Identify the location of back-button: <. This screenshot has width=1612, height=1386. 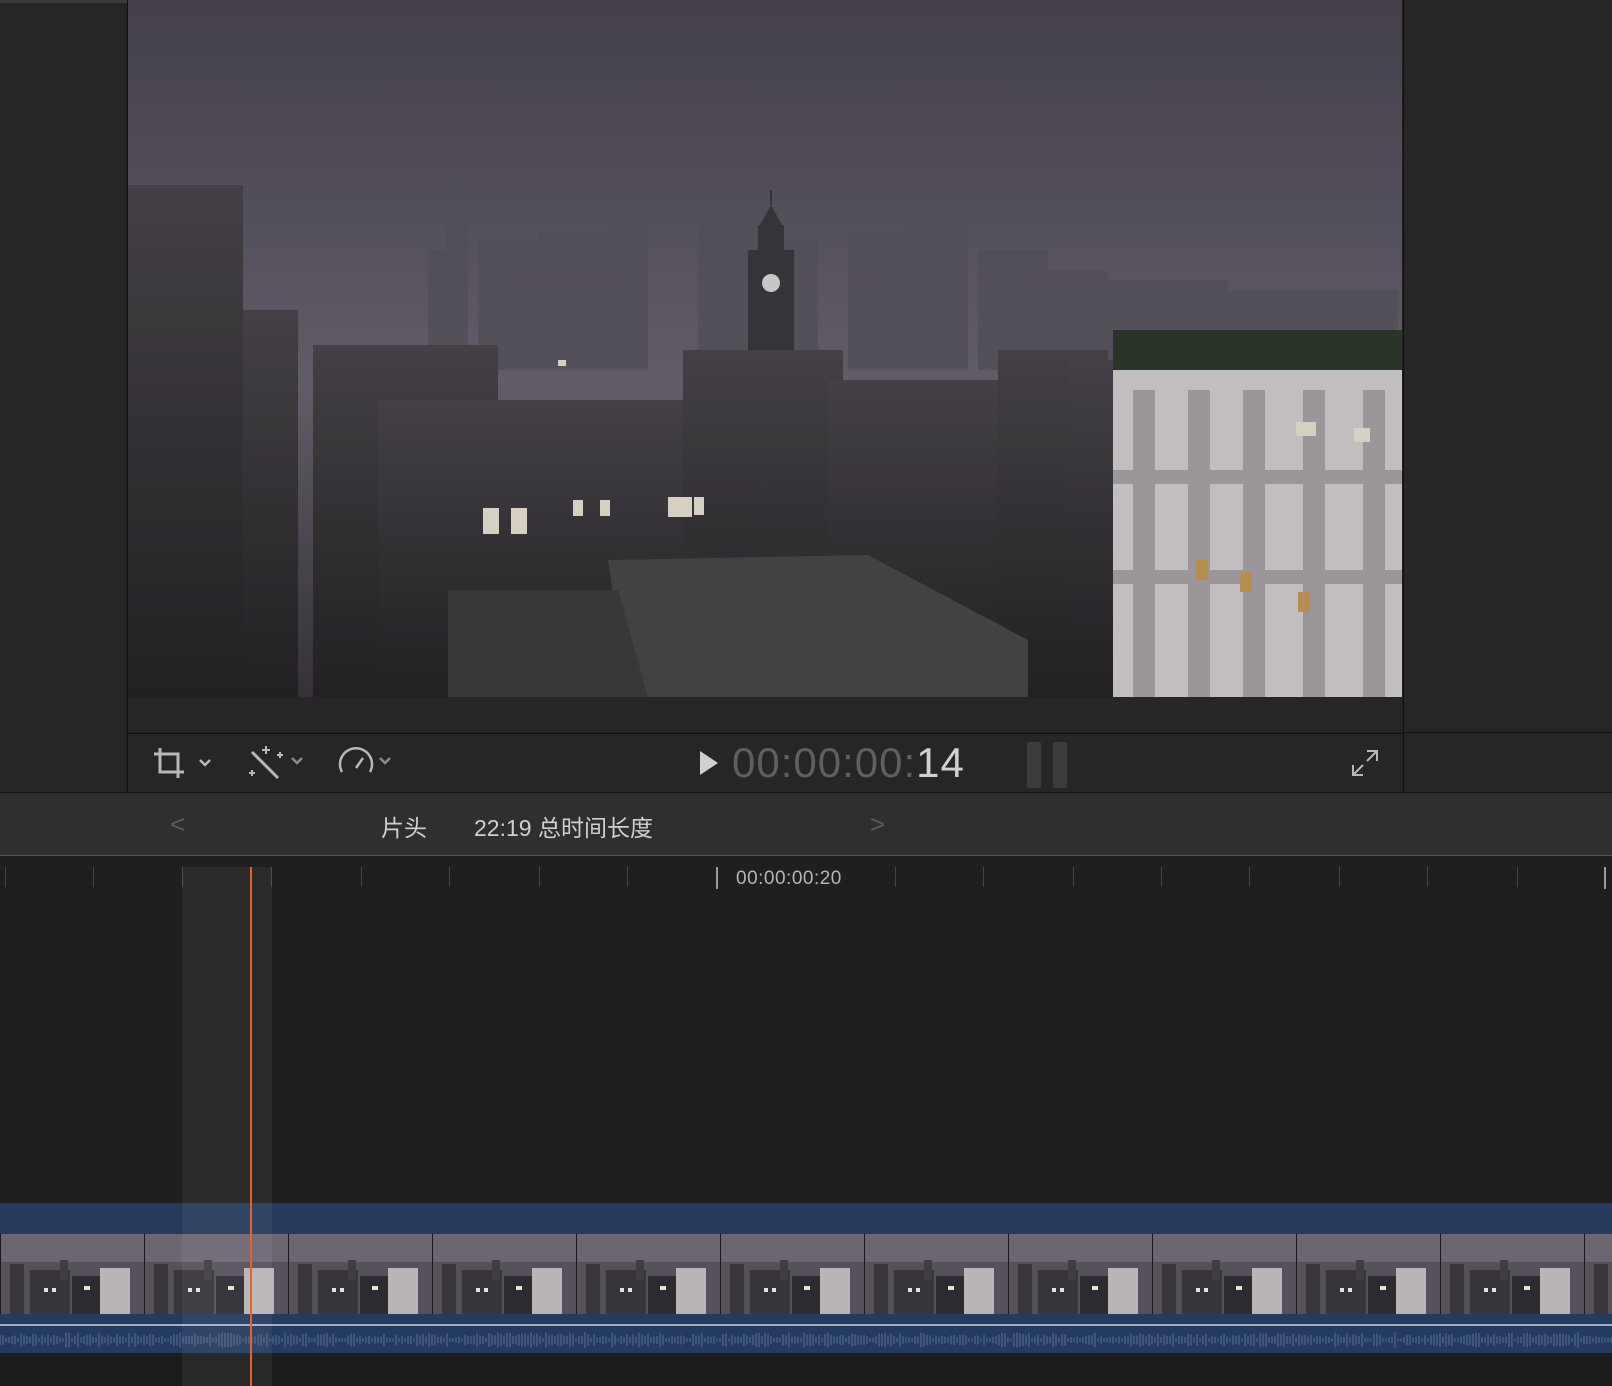
(180, 824).